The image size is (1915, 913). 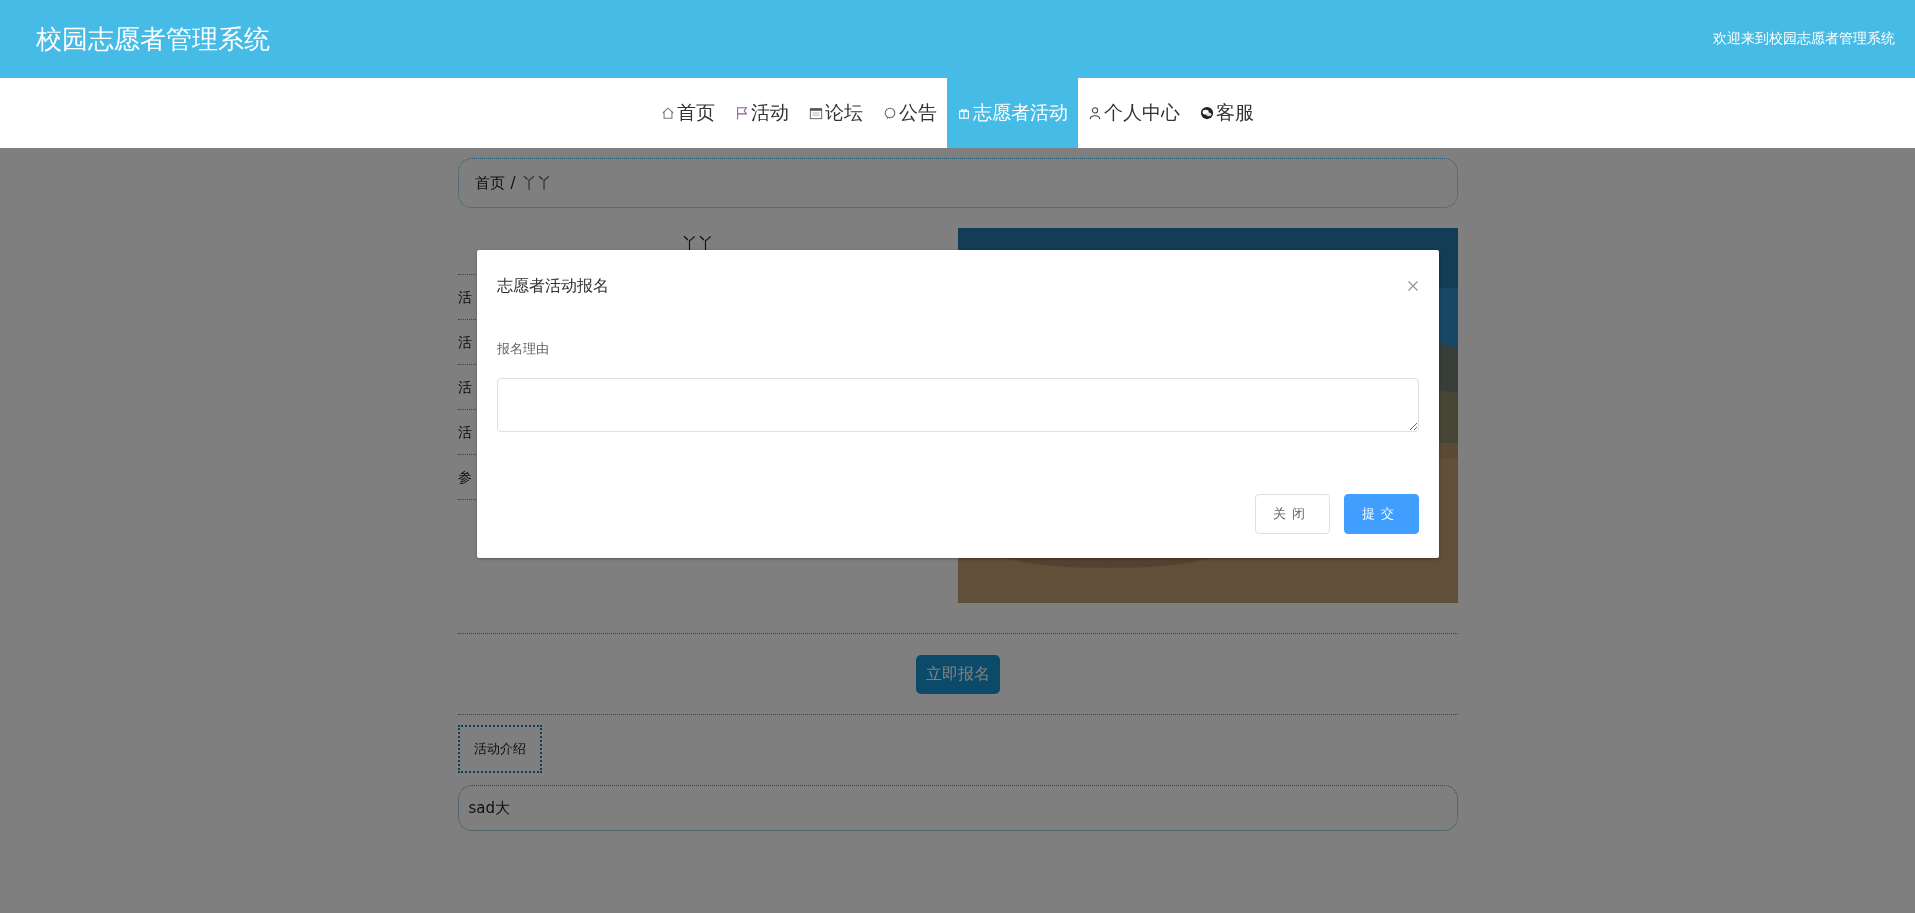 What do you see at coordinates (816, 113) in the screenshot?
I see `calendar-icon` at bounding box center [816, 113].